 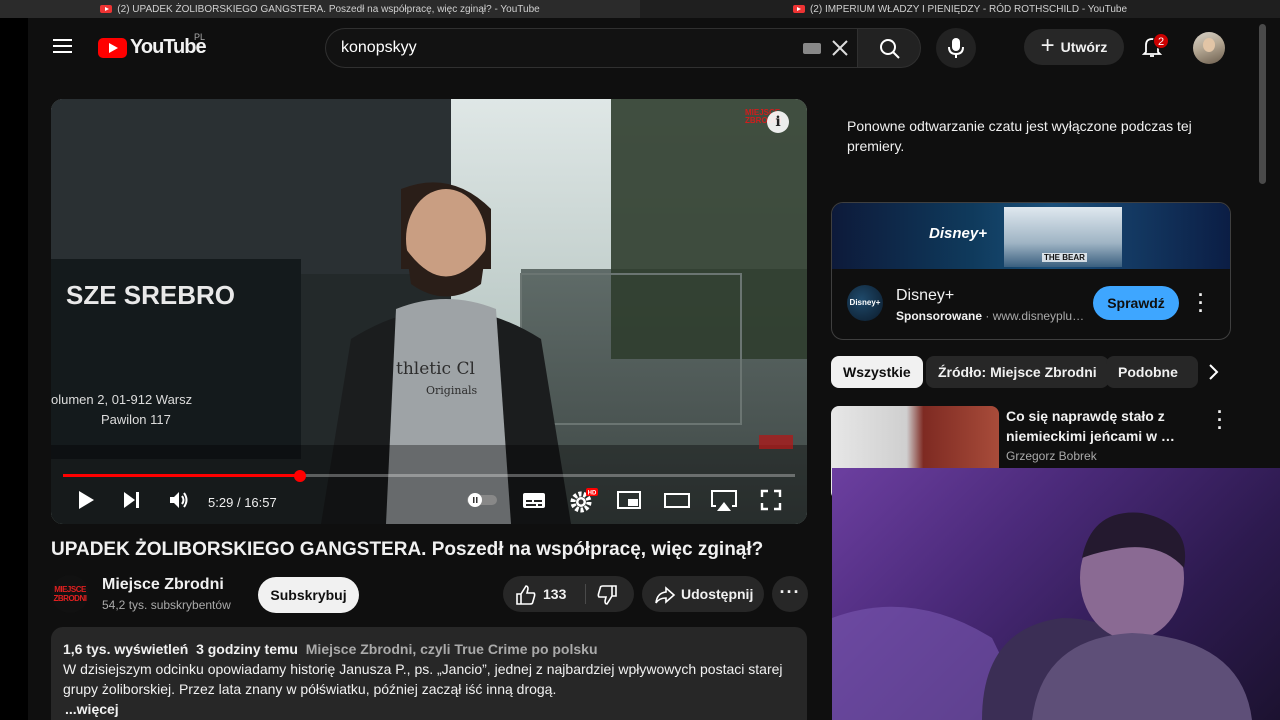 What do you see at coordinates (1047, 45) in the screenshot?
I see `plus-icon: +` at bounding box center [1047, 45].